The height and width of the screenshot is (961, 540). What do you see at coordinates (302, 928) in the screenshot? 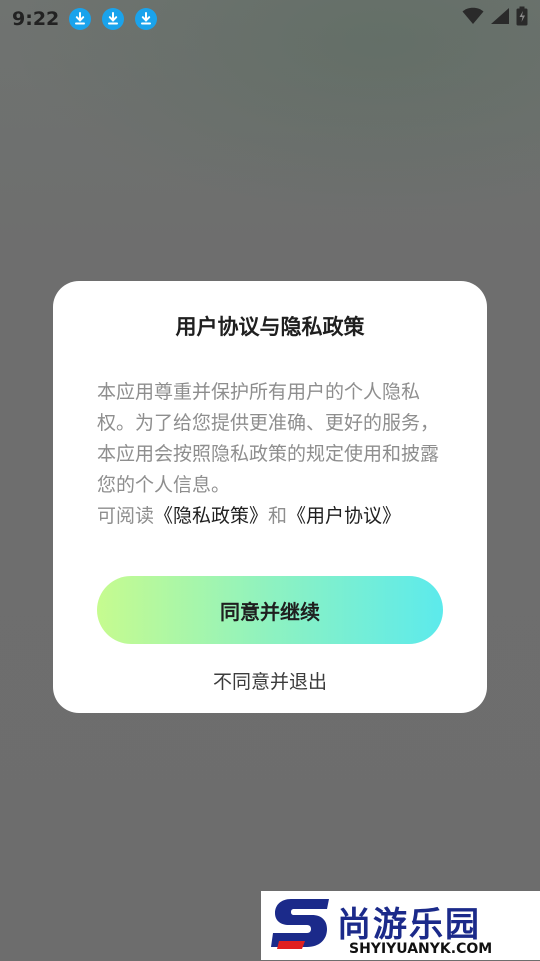
I see `brand-logo-icon` at bounding box center [302, 928].